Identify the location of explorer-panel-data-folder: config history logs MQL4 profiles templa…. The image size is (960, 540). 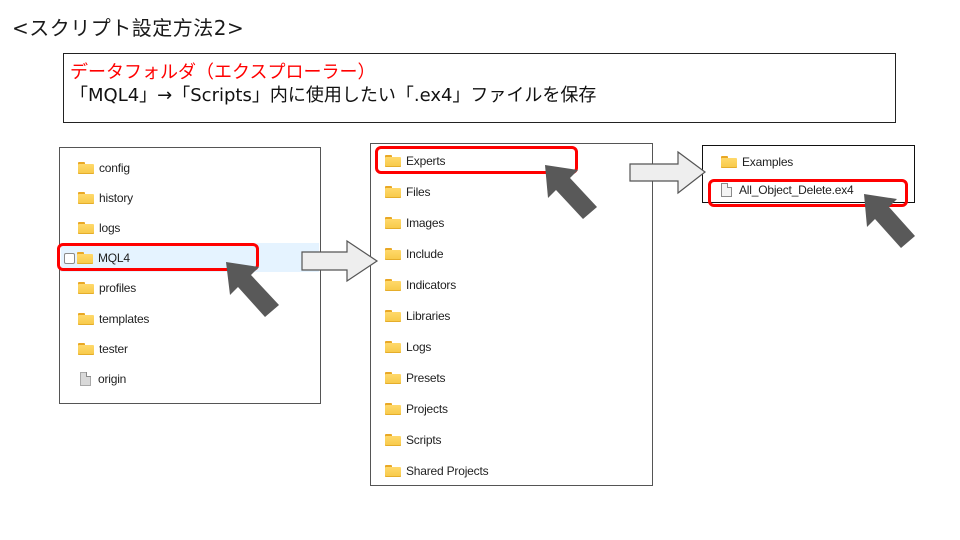
(190, 275).